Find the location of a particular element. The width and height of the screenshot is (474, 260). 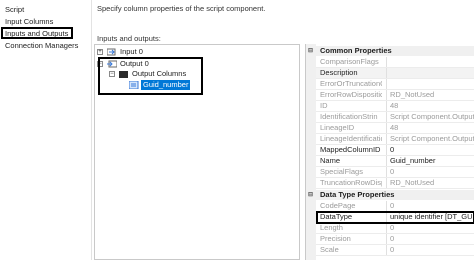

property-name: IdentificationStrin is located at coordinates (349, 116).